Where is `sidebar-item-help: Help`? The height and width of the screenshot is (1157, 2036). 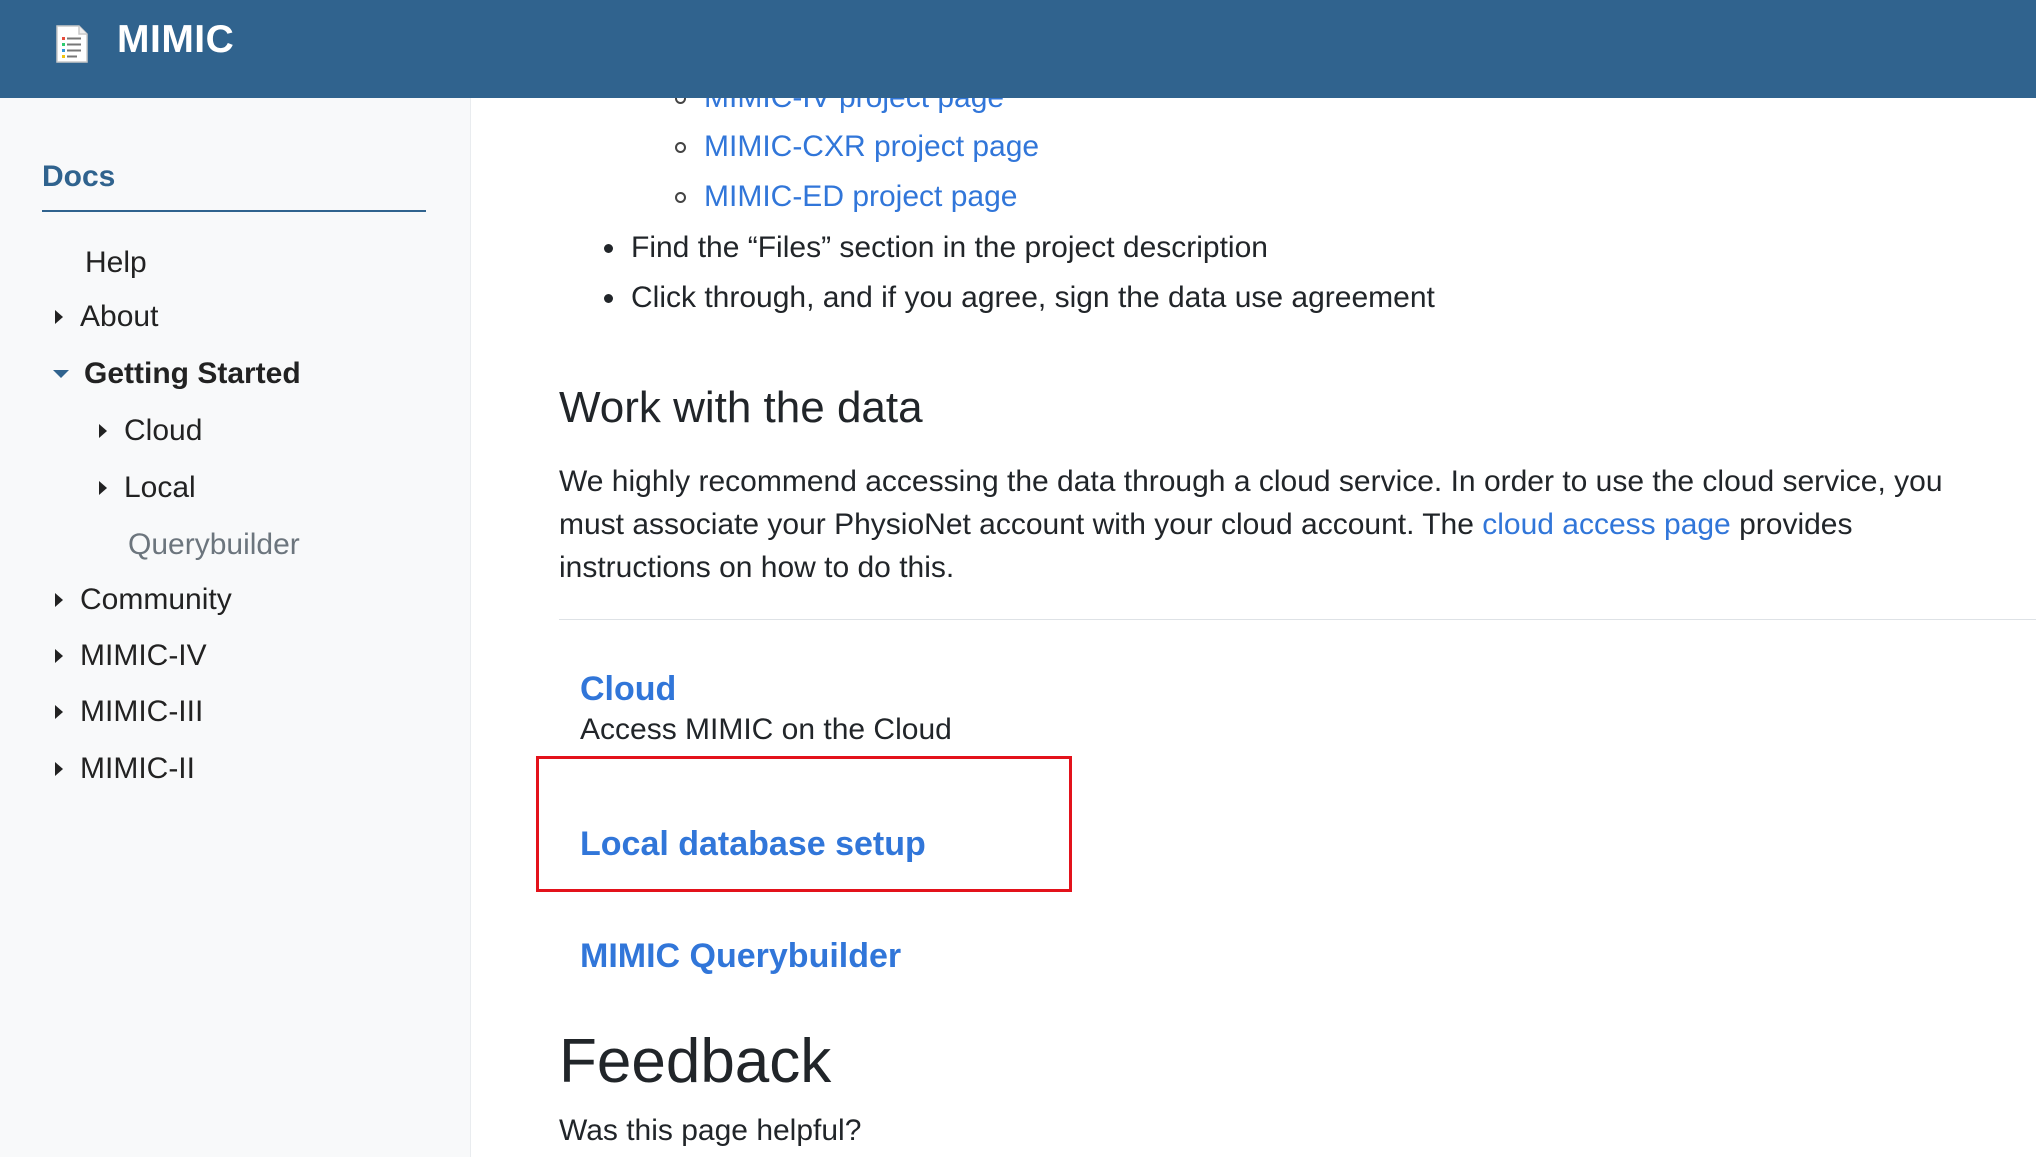 sidebar-item-help: Help is located at coordinates (116, 263).